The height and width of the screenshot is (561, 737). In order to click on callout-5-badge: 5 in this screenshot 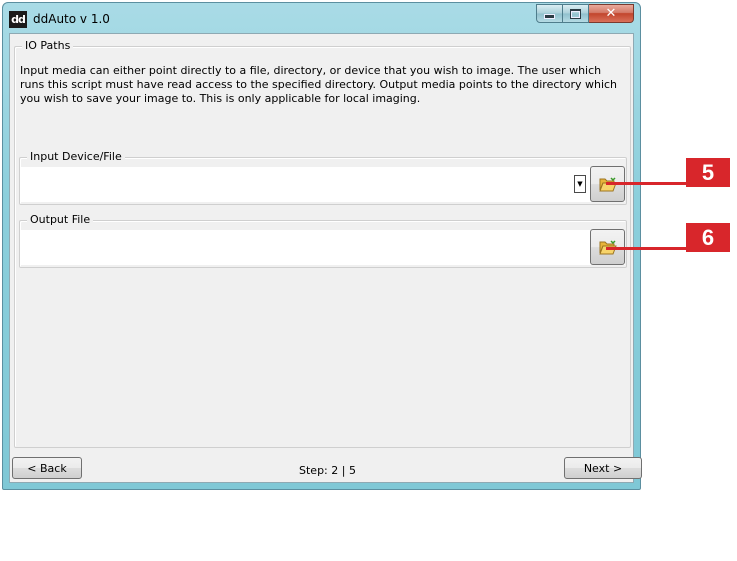, I will do `click(708, 172)`.